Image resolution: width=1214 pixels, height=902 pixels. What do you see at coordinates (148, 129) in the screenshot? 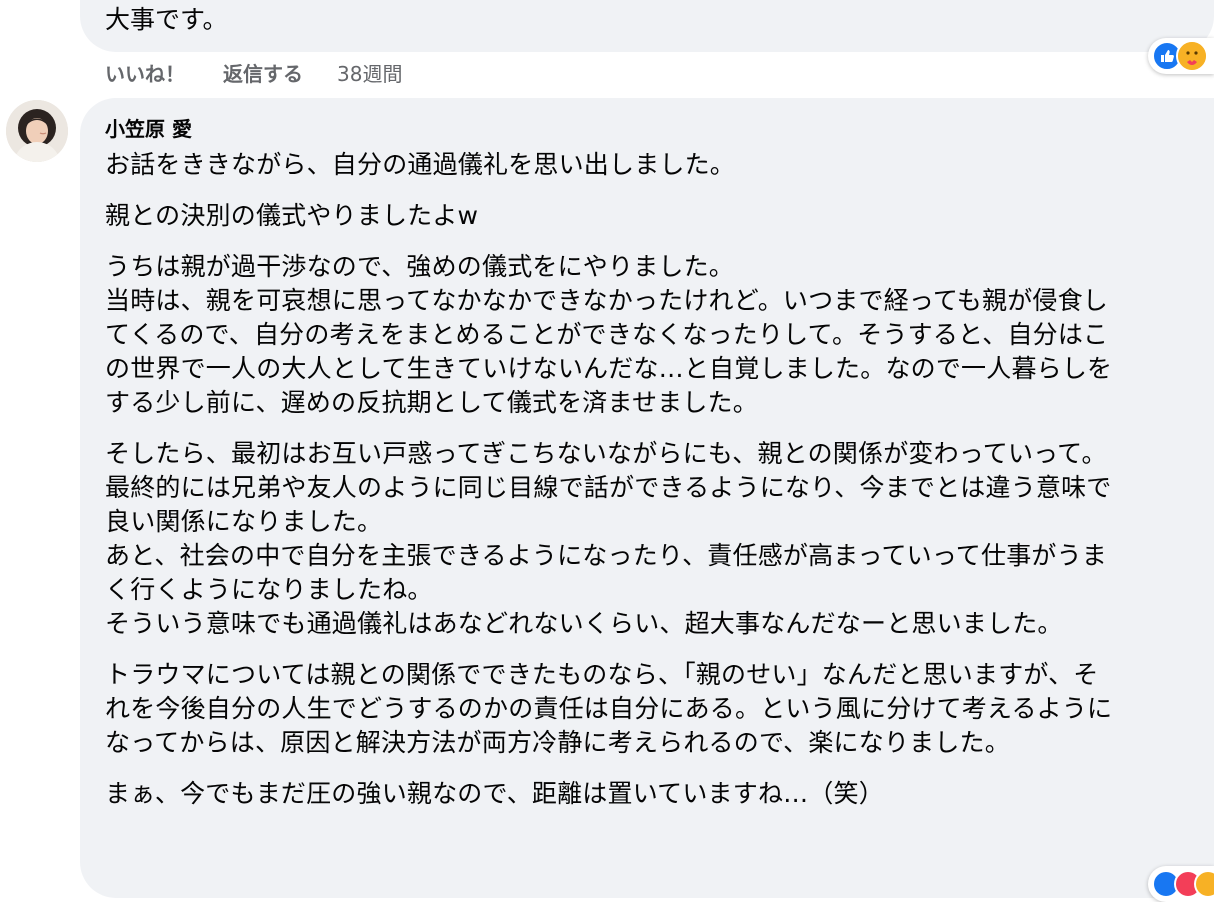
I see `comment-author-name: 小笠原 愛` at bounding box center [148, 129].